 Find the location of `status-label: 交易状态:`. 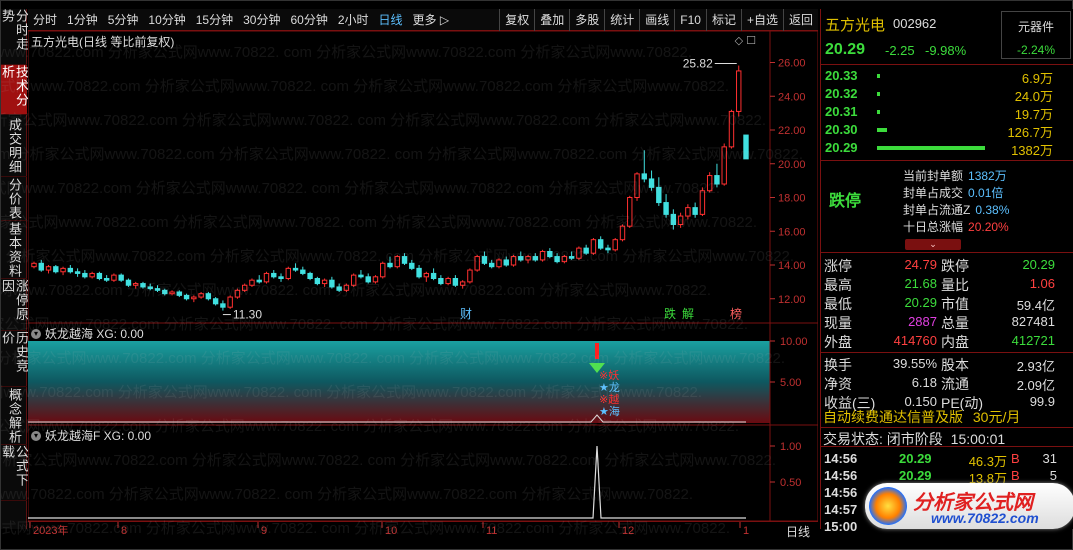

status-label: 交易状态: is located at coordinates (853, 439).